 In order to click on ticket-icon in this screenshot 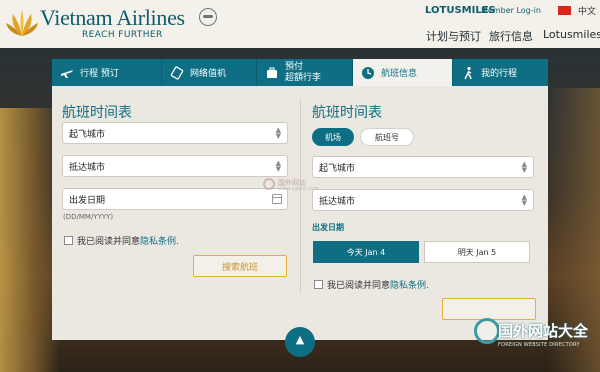, I will do `click(177, 72)`.